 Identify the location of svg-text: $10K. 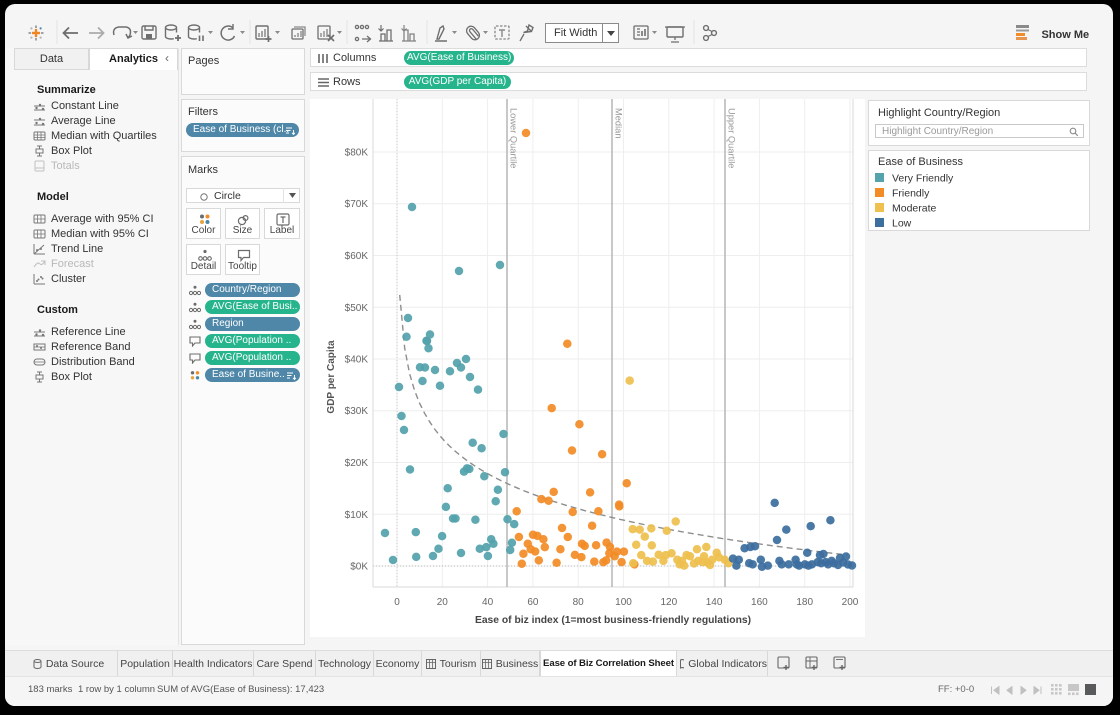
(357, 515).